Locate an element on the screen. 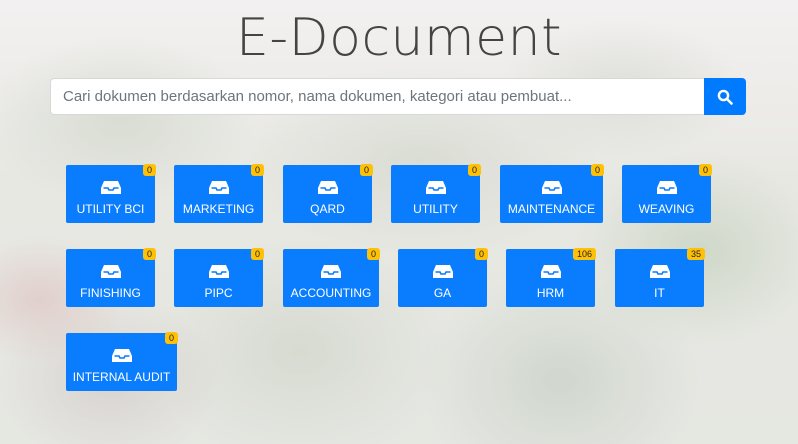 The height and width of the screenshot is (444, 798). category-label: ACCOUNTING is located at coordinates (331, 293).